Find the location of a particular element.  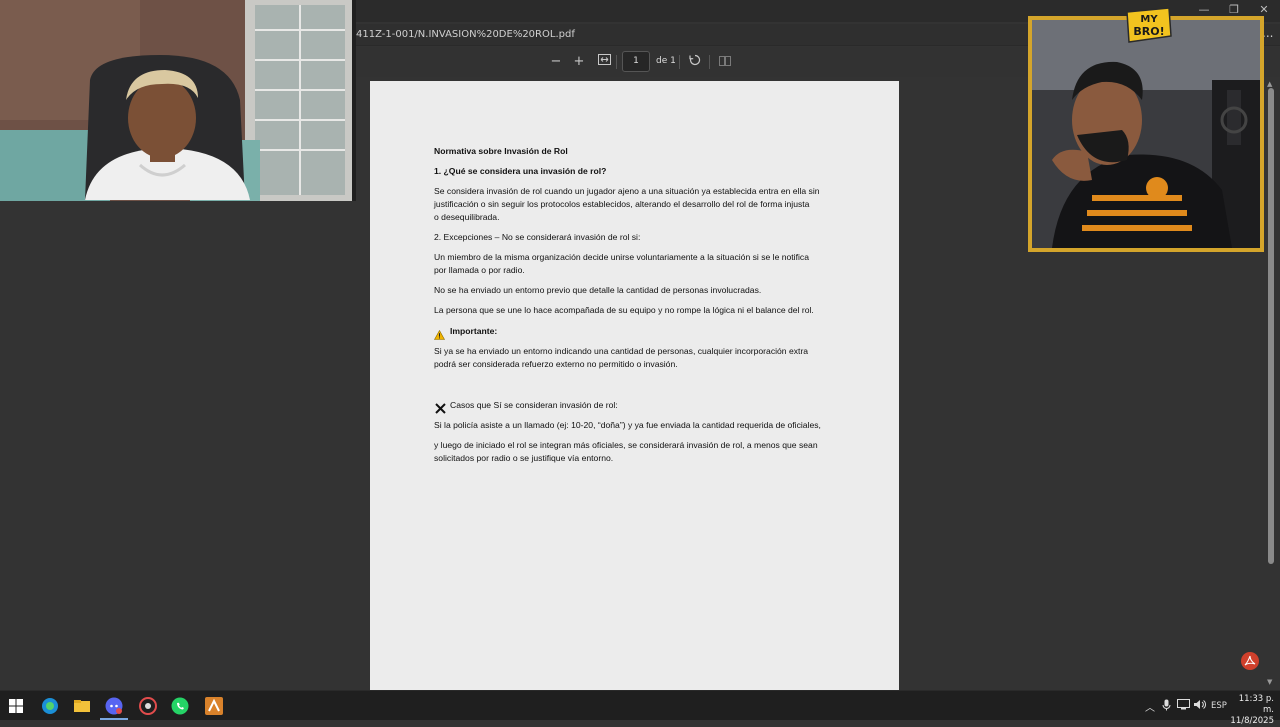

zoom-out-button: − is located at coordinates (556, 62).